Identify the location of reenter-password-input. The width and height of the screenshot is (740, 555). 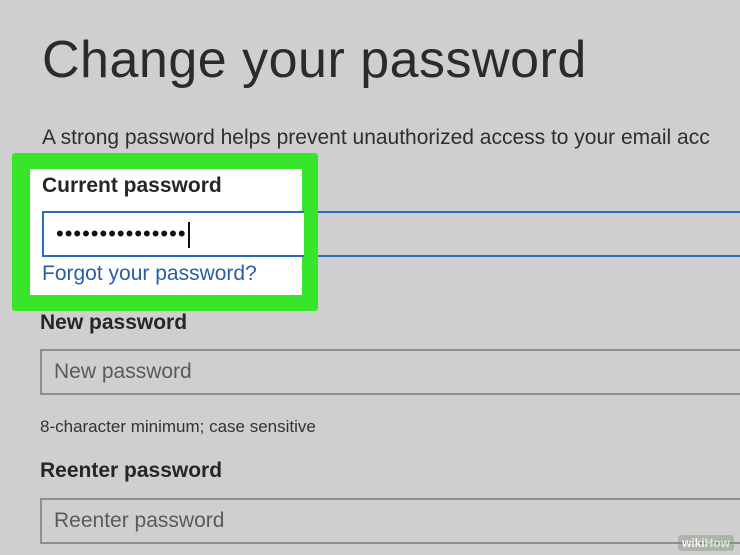
(390, 521).